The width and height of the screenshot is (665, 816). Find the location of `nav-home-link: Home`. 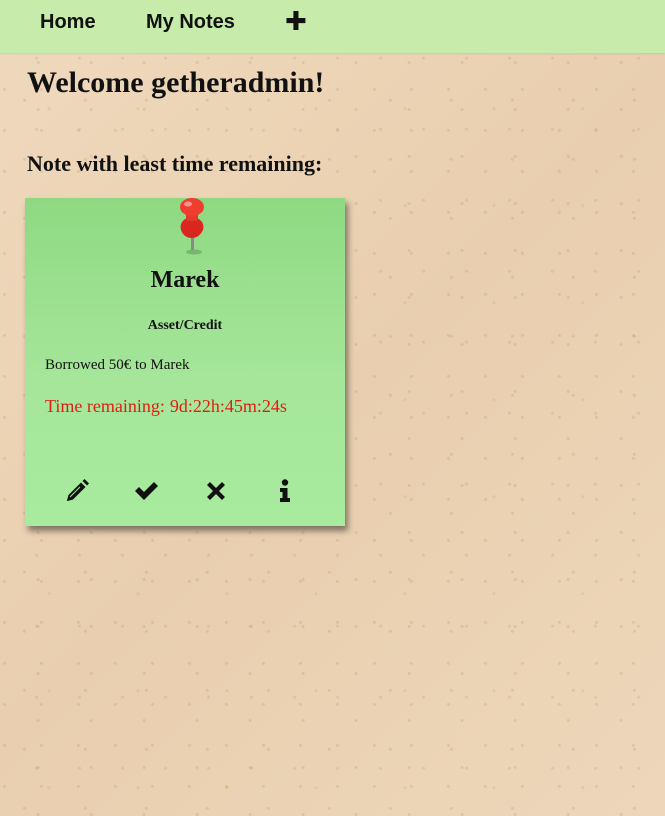

nav-home-link: Home is located at coordinates (68, 22).